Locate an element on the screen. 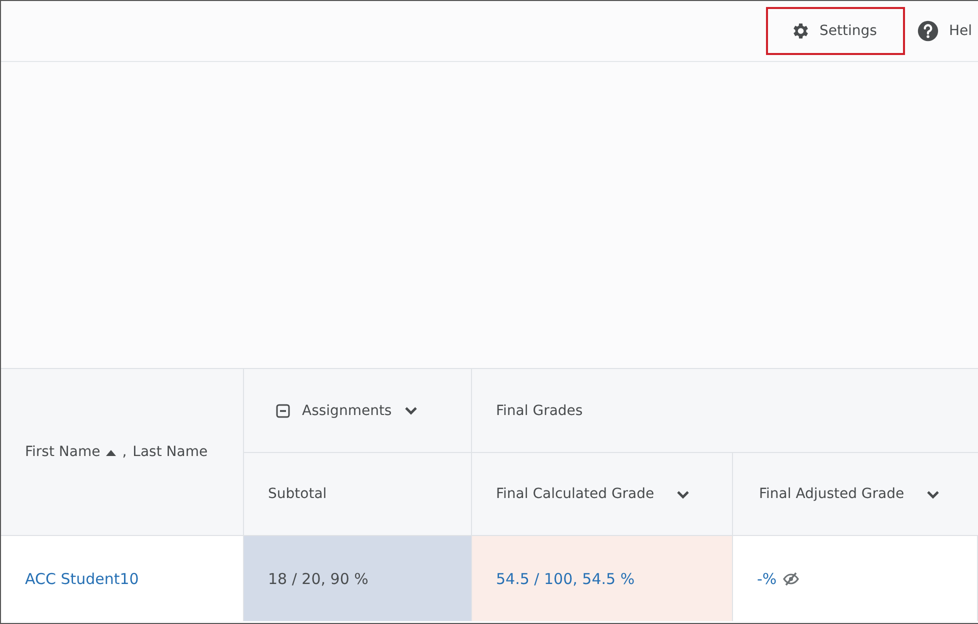  column-header: Final Adjusted Grade is located at coordinates (831, 494).